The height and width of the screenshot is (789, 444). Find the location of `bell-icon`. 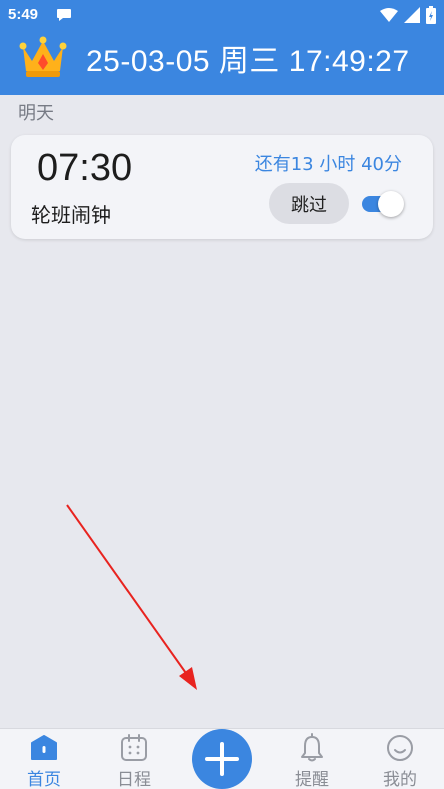

bell-icon is located at coordinates (312, 747).